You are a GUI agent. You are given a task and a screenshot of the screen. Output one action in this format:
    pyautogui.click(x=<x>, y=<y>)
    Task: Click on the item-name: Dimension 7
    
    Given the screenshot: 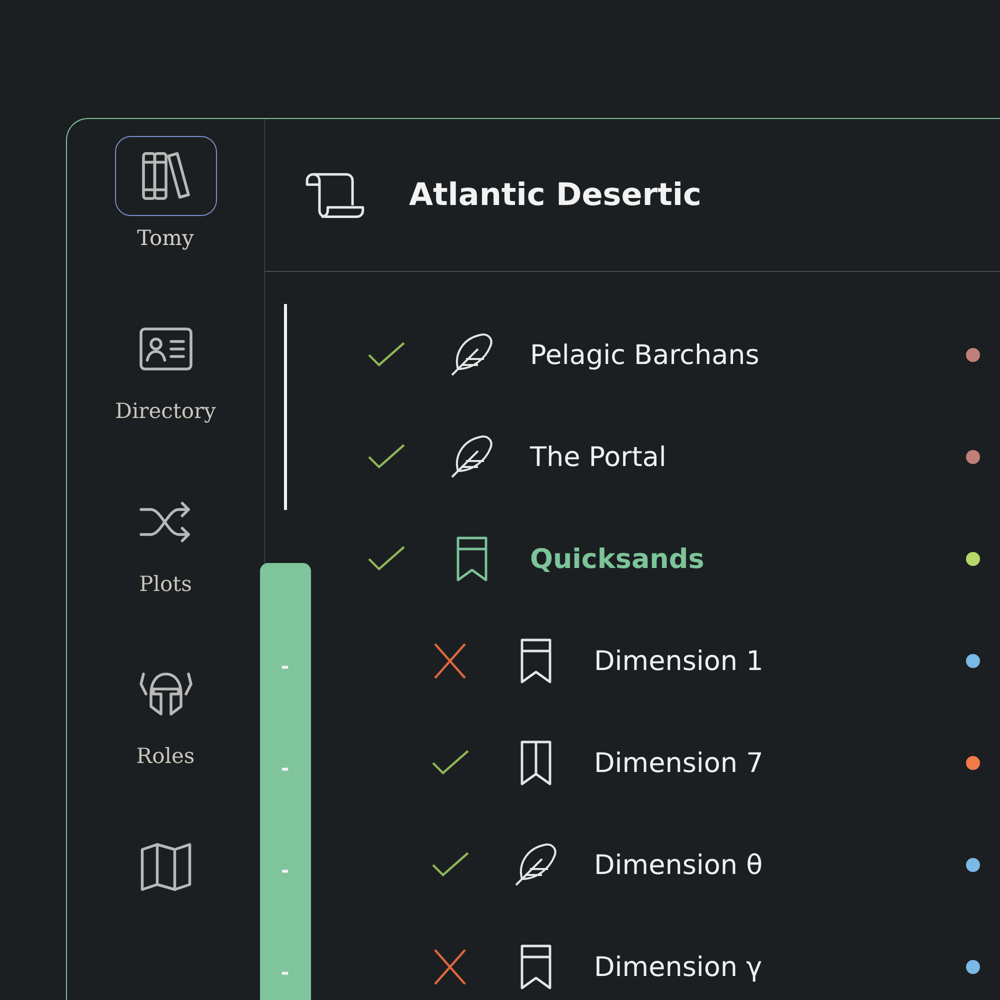 What is the action you would take?
    pyautogui.click(x=679, y=763)
    